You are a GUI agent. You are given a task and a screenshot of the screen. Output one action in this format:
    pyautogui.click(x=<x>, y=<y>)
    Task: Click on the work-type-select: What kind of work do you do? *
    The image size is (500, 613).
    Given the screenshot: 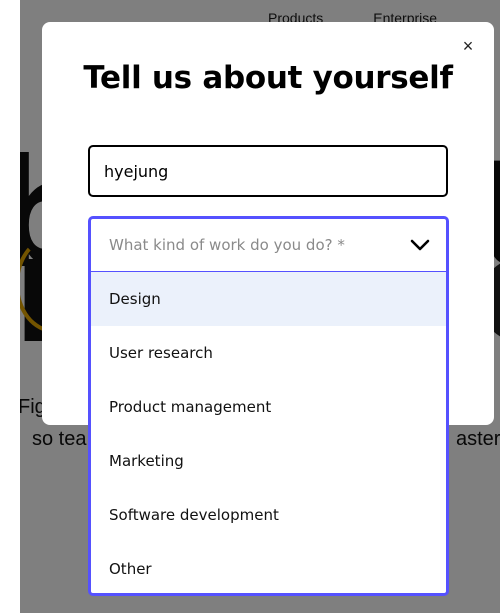 What is the action you would take?
    pyautogui.click(x=268, y=245)
    